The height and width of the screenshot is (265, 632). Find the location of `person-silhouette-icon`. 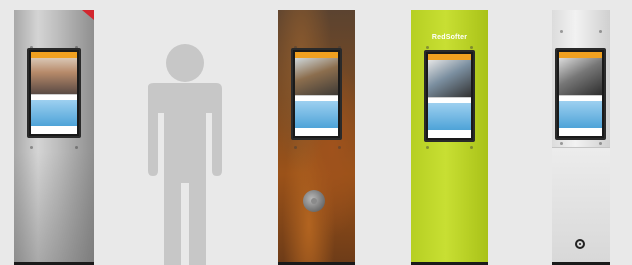

person-silhouette-icon is located at coordinates (185, 154).